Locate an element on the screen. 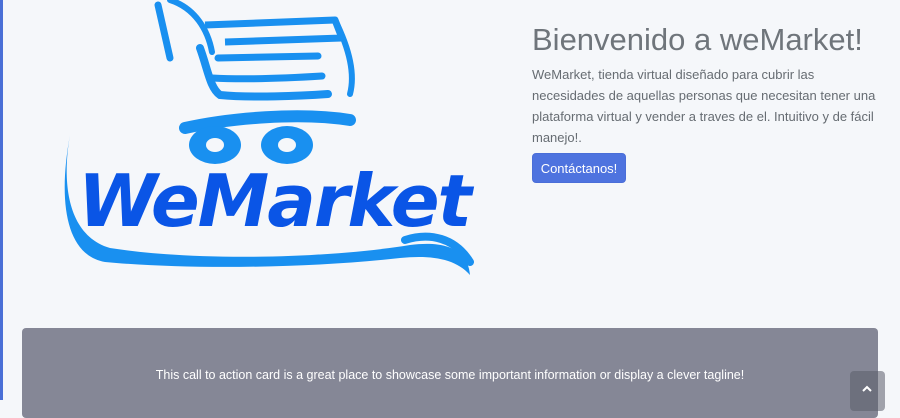 The image size is (900, 418). scroll-to-top-button is located at coordinates (867, 391).